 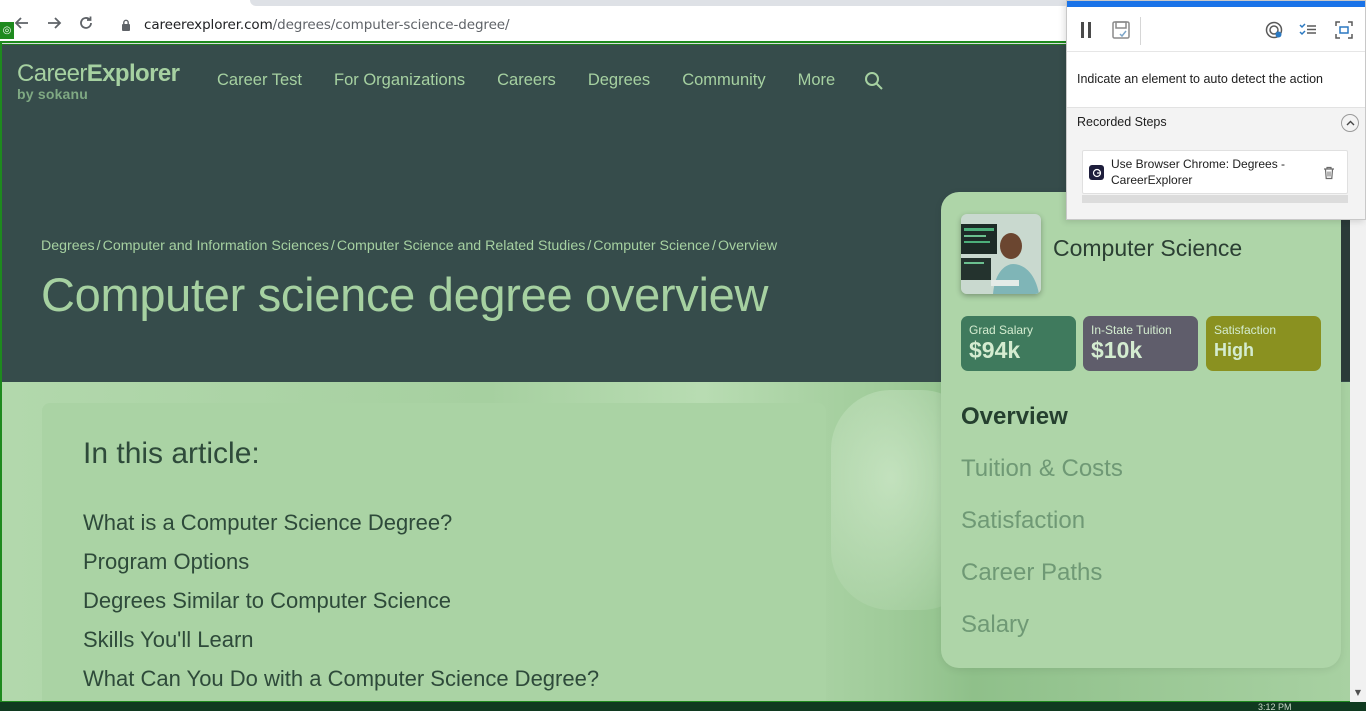 What do you see at coordinates (1358, 692) in the screenshot?
I see `scroll-down-icon: ▼` at bounding box center [1358, 692].